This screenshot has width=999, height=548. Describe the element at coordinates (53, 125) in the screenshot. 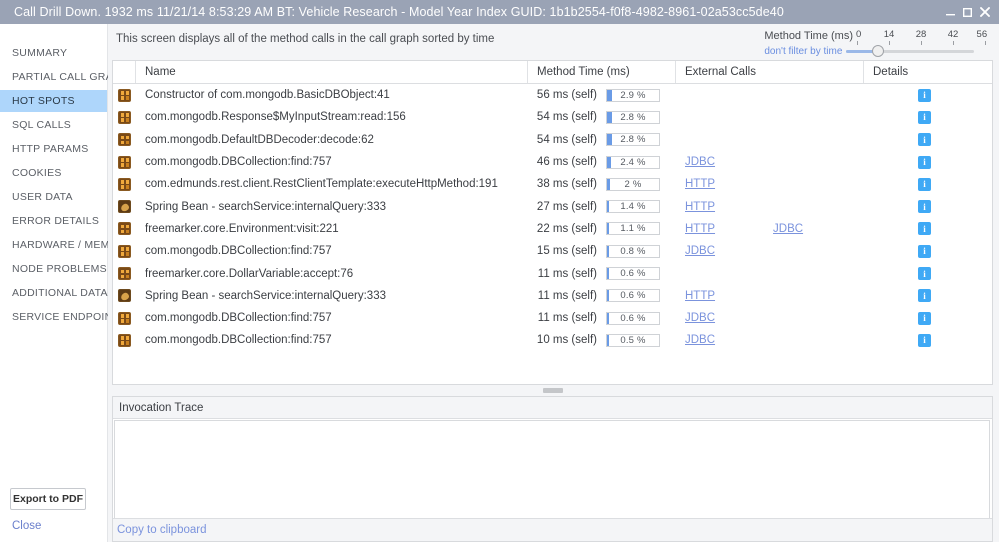

I see `sidebar-item-sql-calls: SQL CALLS` at that location.